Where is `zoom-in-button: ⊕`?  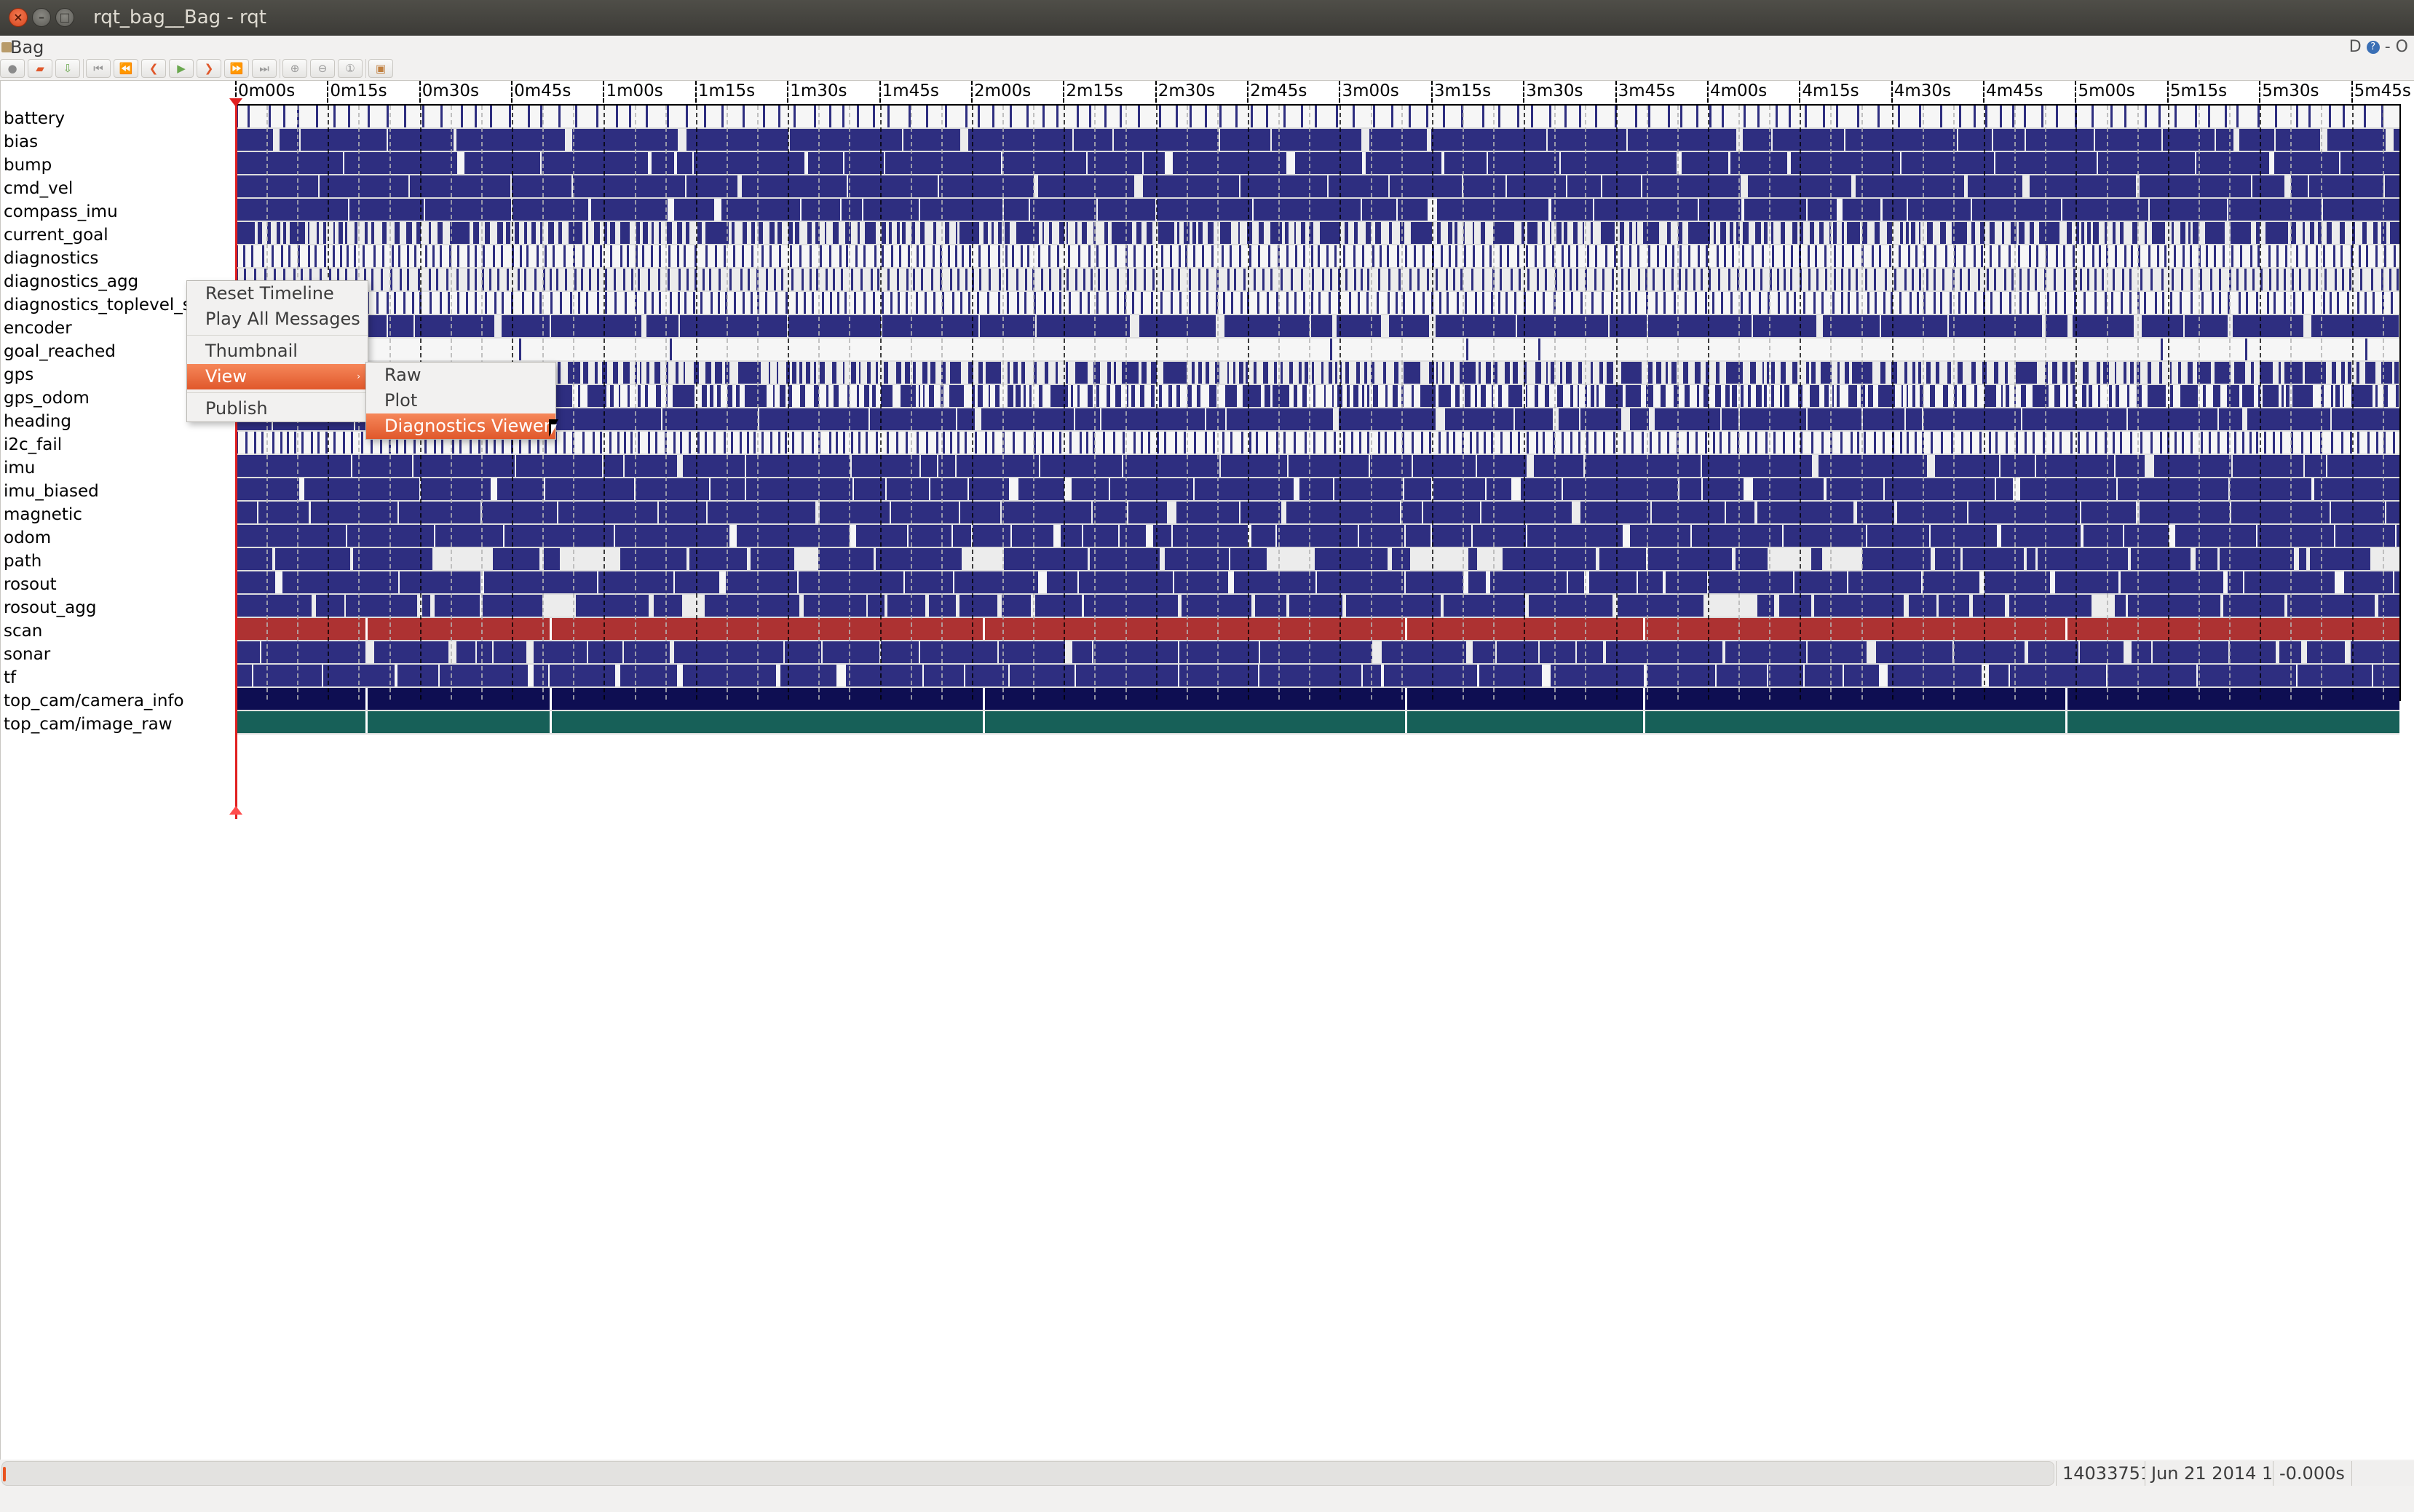 zoom-in-button: ⊕ is located at coordinates (294, 68).